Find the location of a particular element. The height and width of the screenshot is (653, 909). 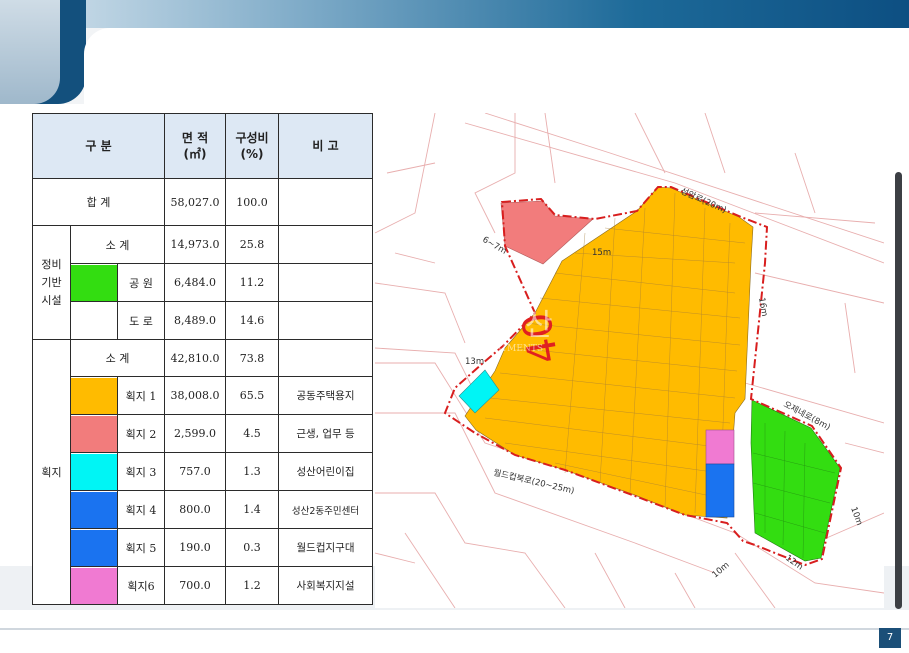

total-ratio: 100.0 is located at coordinates (252, 202).